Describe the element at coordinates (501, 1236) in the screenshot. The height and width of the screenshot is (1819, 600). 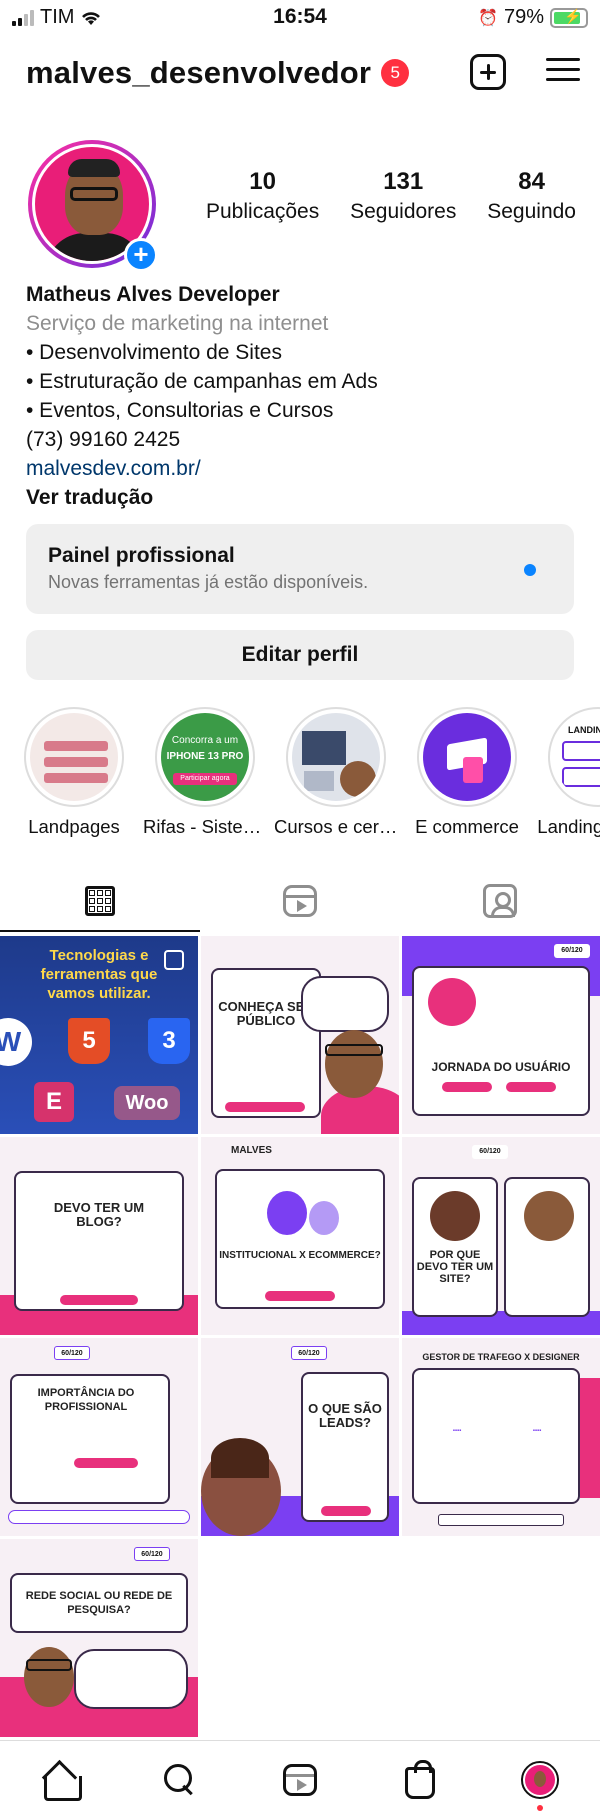
I see `post-site: 60/120 POR QUE DEVO TER UM SITE?` at that location.